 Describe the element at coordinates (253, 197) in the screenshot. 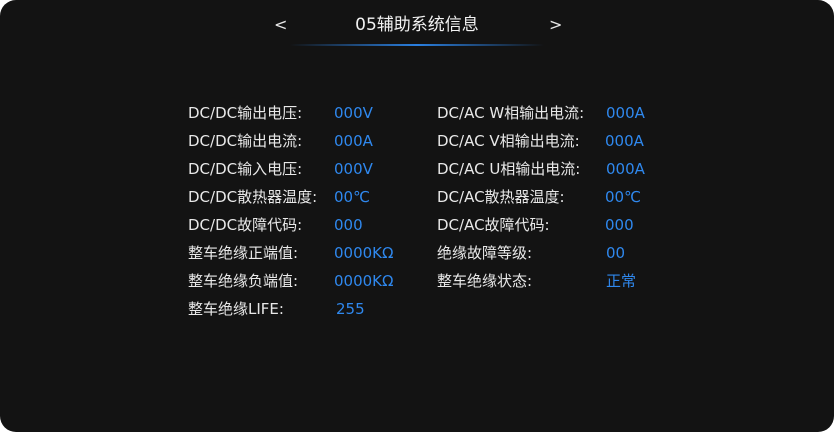

I see `field-label: DC/DC散热器温度:` at that location.